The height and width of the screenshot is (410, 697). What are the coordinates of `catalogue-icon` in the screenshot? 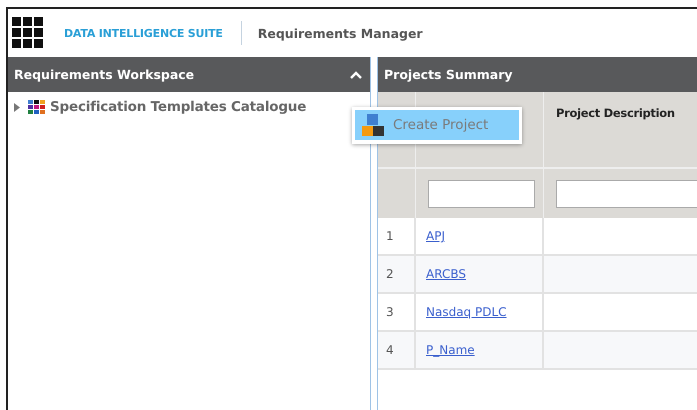 It's located at (36, 107).